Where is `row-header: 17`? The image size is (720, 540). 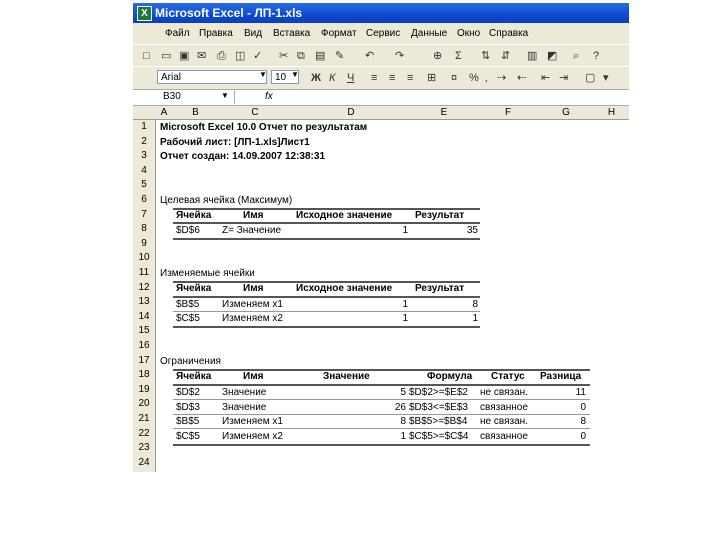
row-header: 17 is located at coordinates (144, 361).